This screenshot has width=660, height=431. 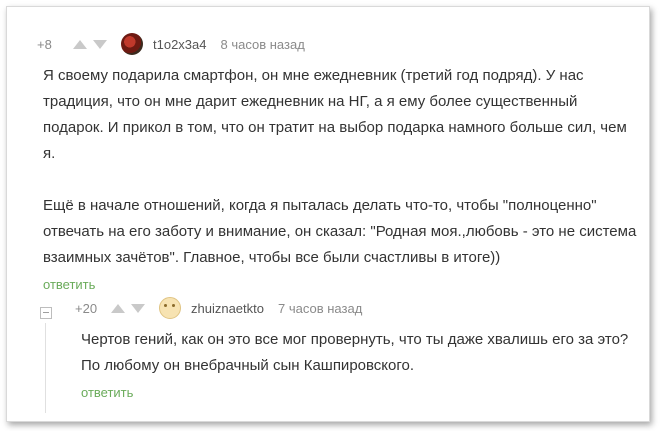 I want to click on comment-time: 8 часов назад, so click(x=263, y=44).